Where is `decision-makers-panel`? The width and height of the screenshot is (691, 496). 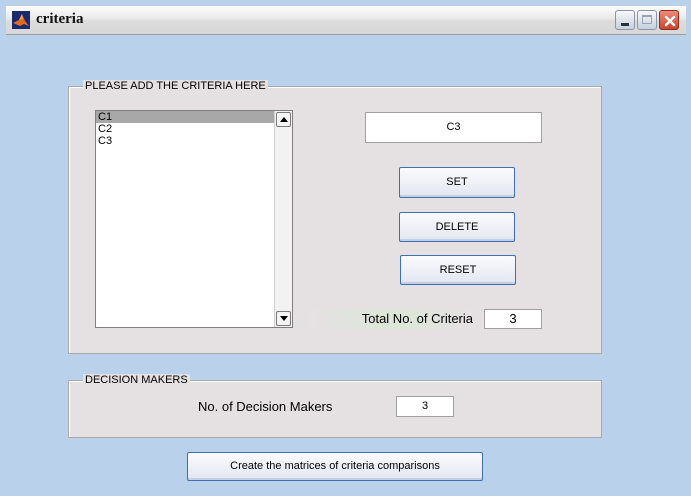
decision-makers-panel is located at coordinates (335, 409).